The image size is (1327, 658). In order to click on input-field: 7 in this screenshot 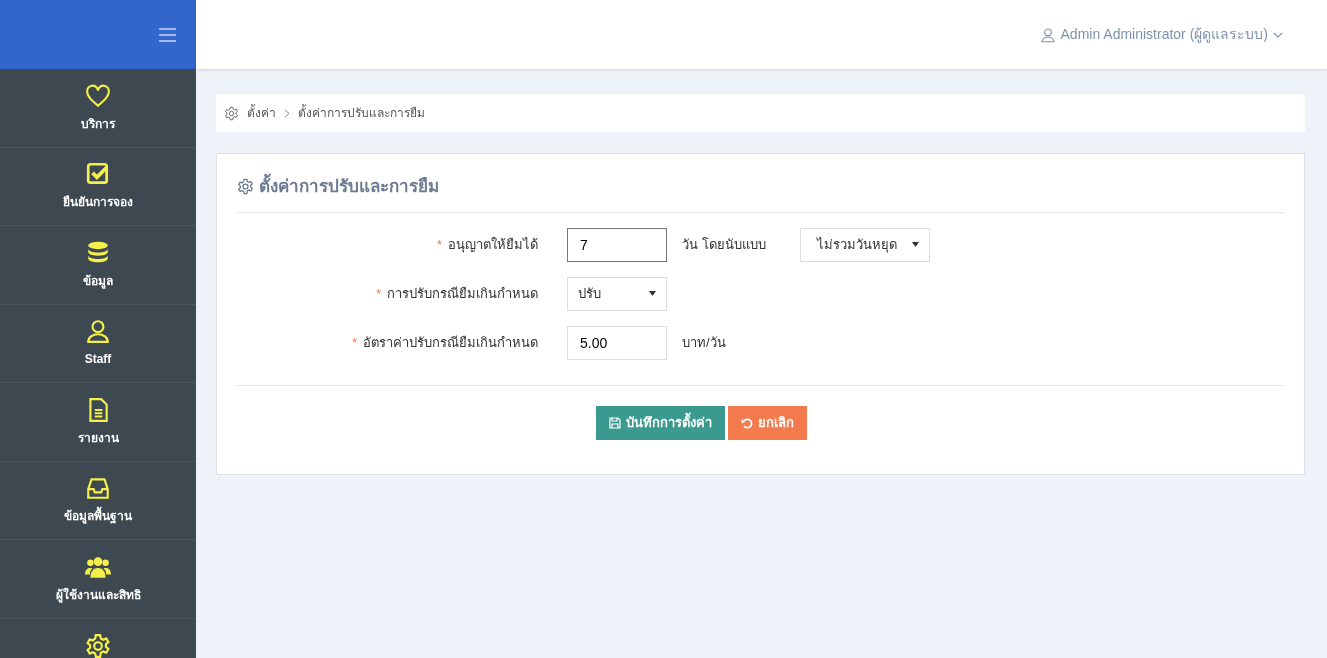, I will do `click(617, 244)`.